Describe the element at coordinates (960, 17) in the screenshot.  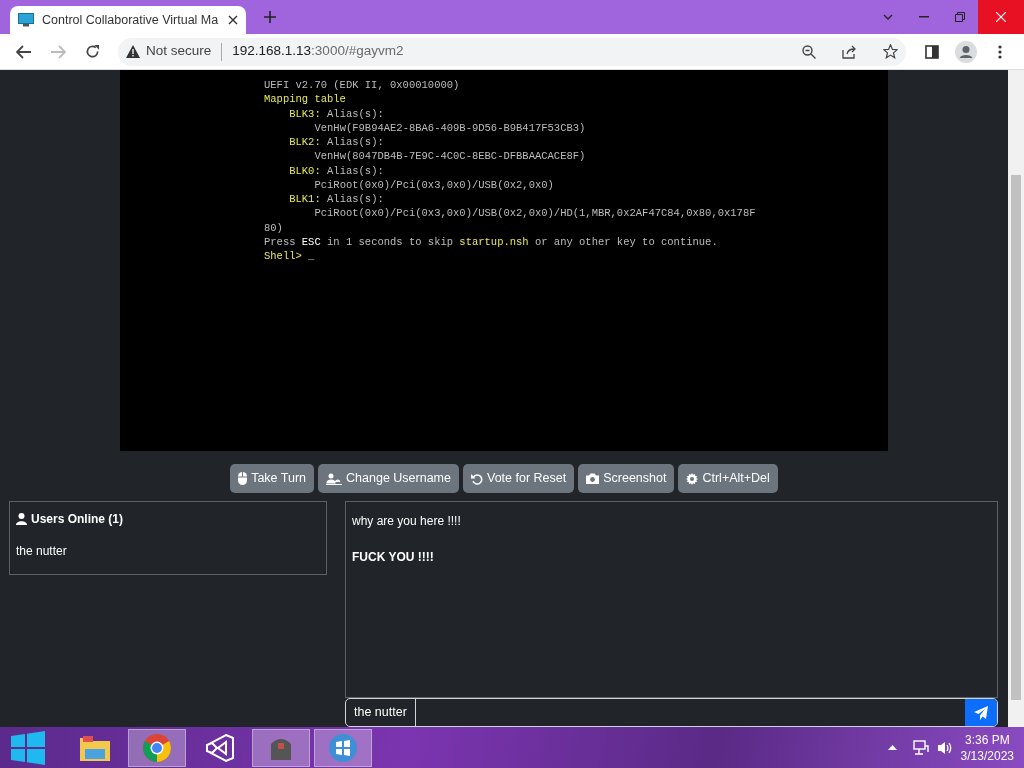
I see `restore-icon` at that location.